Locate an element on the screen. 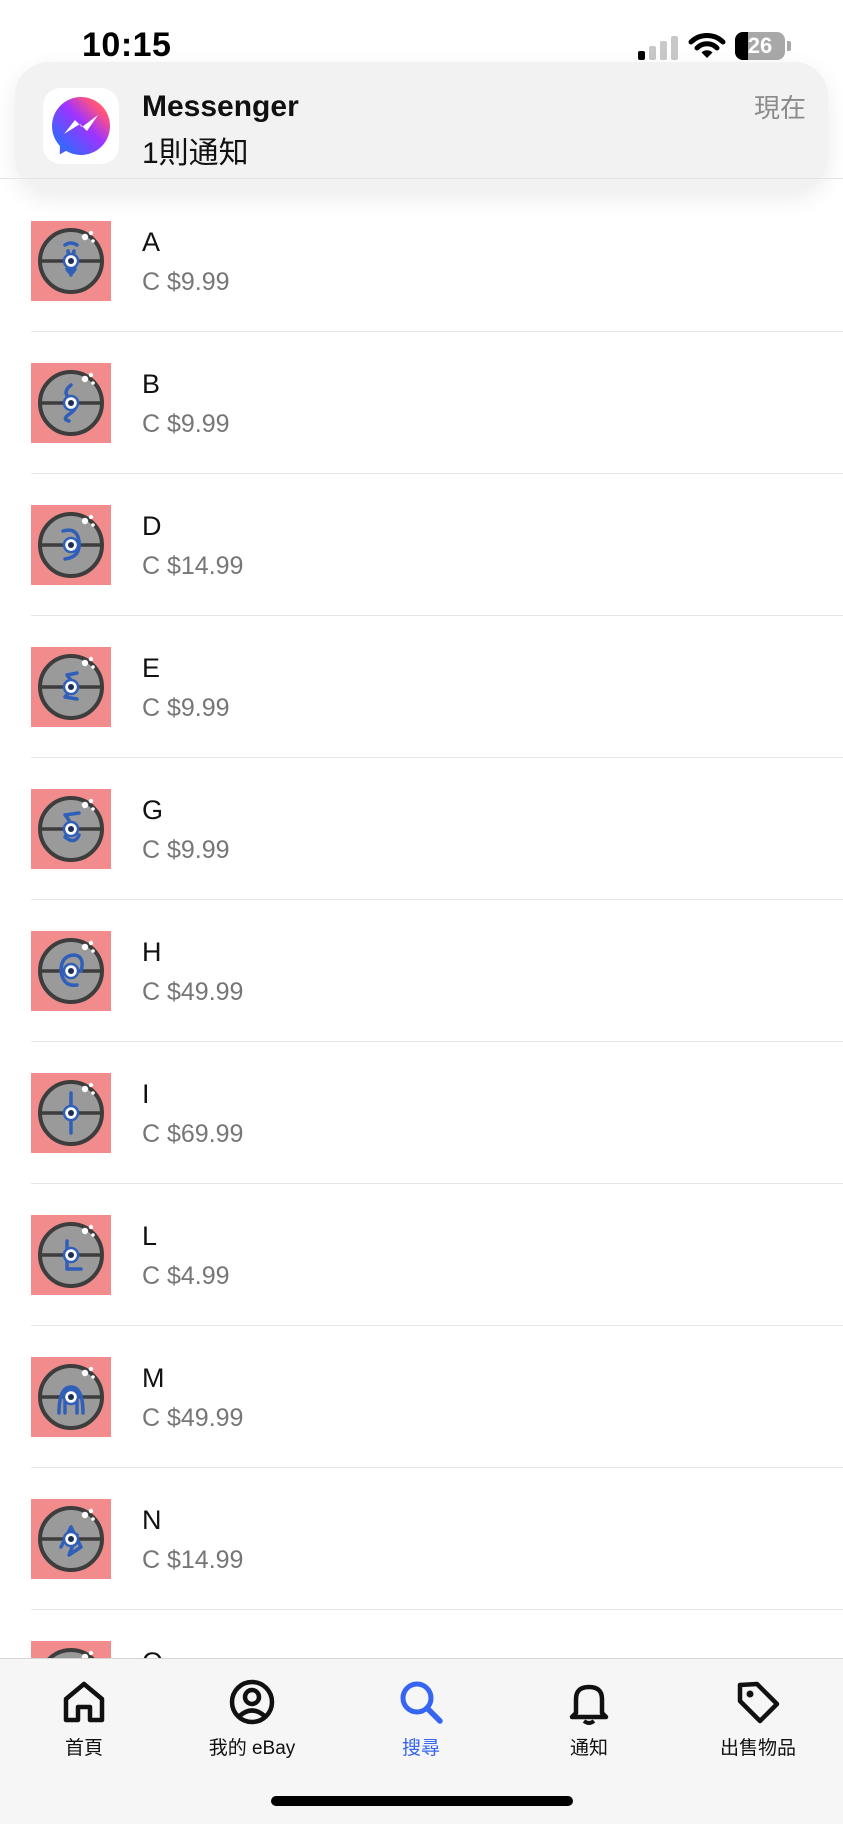 The height and width of the screenshot is (1824, 843). item-title: I is located at coordinates (146, 1094).